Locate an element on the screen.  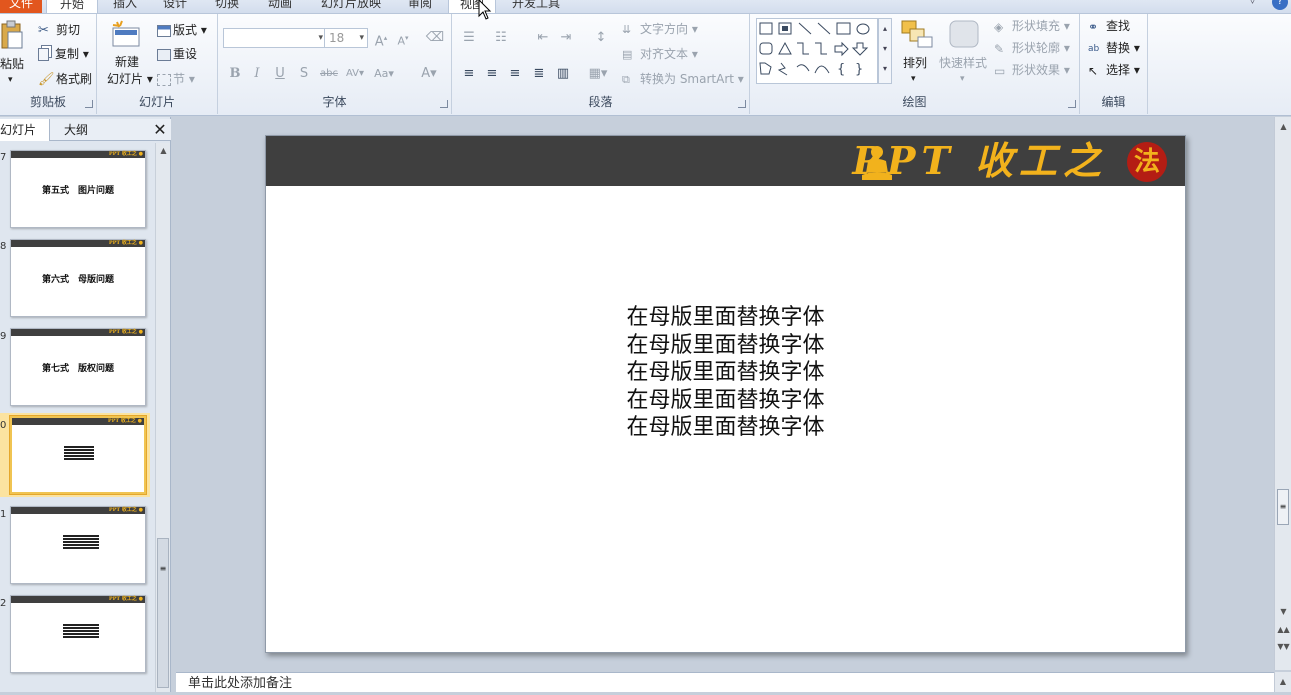
paragraph-group-label: 段落 is located at coordinates (600, 102).